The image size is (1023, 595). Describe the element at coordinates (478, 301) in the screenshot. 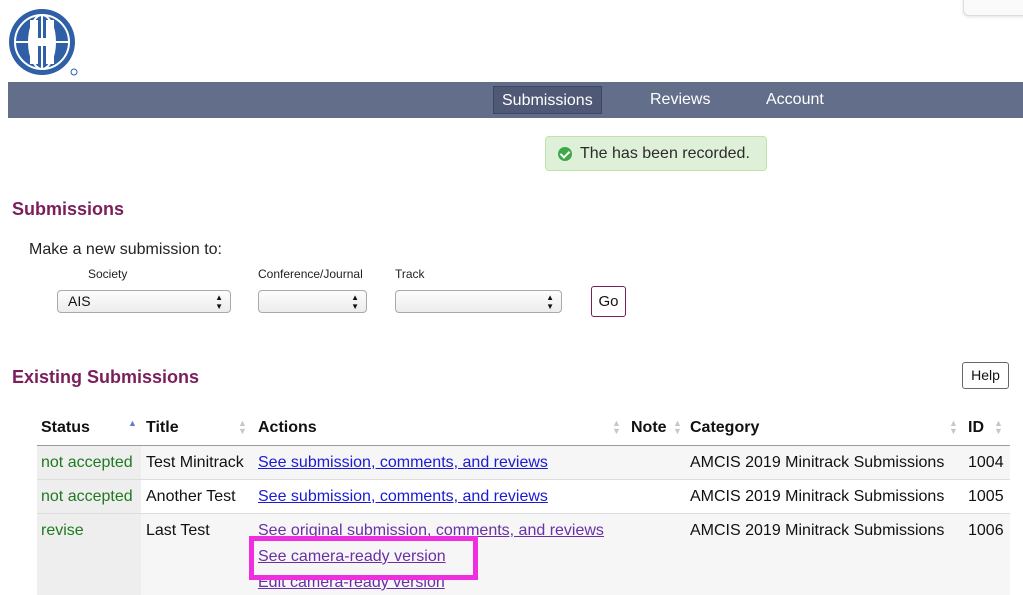

I see `track-select: ▲ ▼` at that location.